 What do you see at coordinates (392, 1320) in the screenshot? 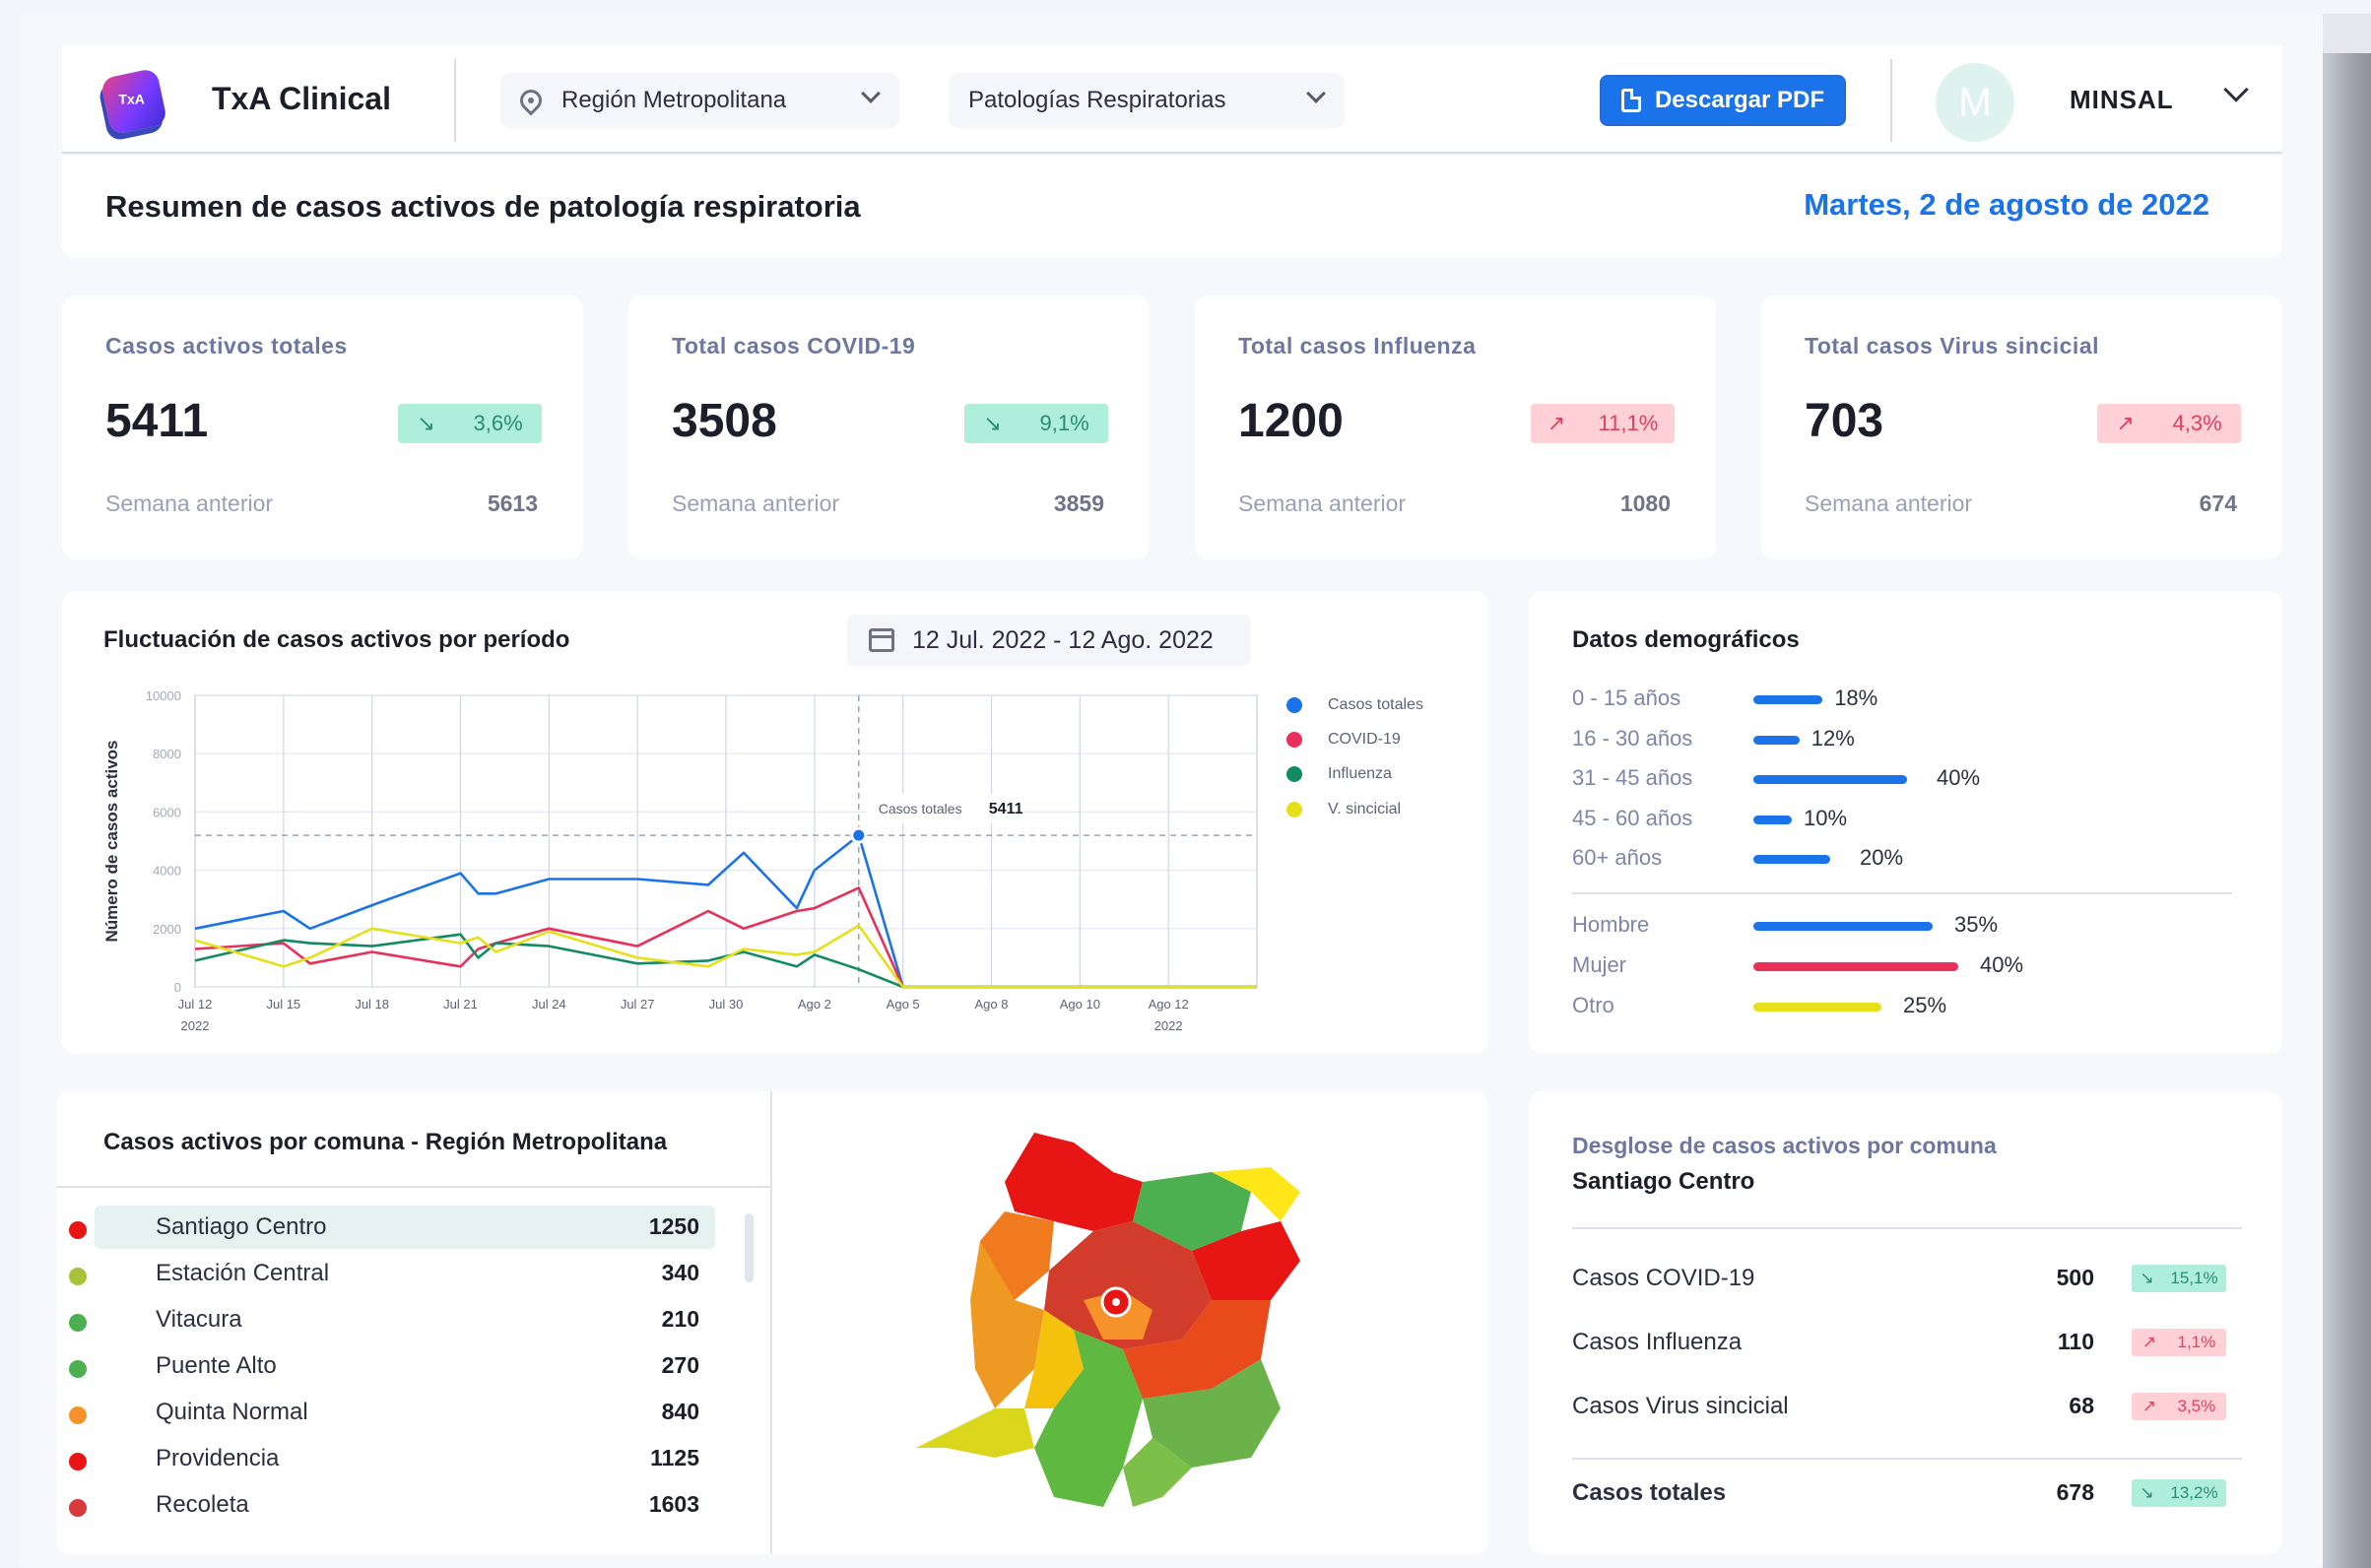
I see `comuna-row: Vitacura 210` at bounding box center [392, 1320].